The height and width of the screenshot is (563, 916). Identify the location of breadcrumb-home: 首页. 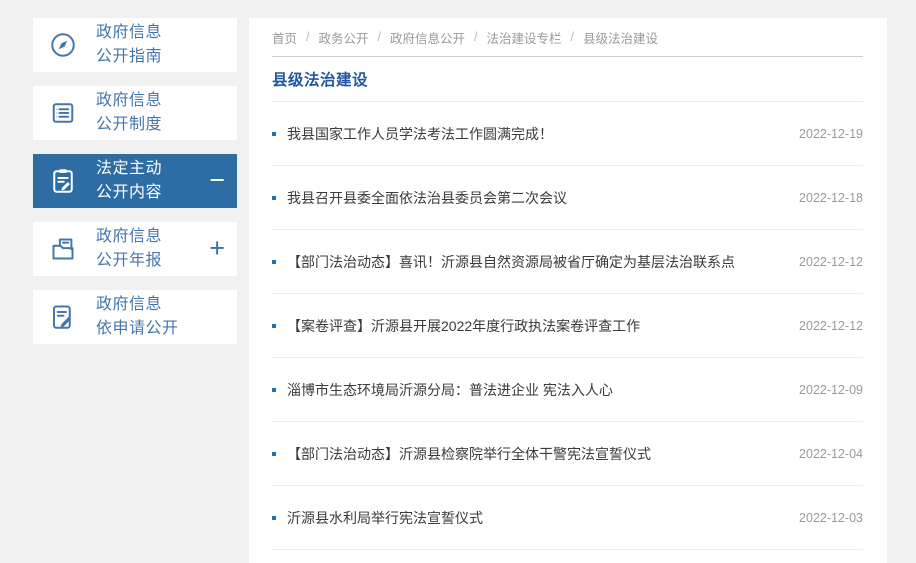
(284, 37).